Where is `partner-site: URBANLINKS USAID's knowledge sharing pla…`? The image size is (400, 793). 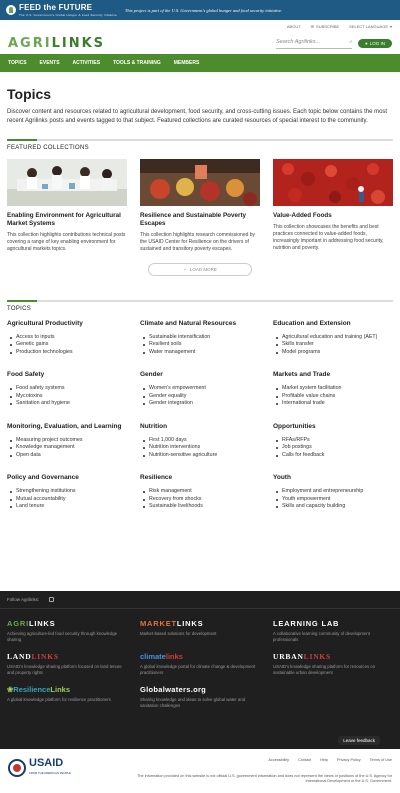
partner-site: URBANLINKS USAID's knowledge sharing pla… is located at coordinates (336, 664).